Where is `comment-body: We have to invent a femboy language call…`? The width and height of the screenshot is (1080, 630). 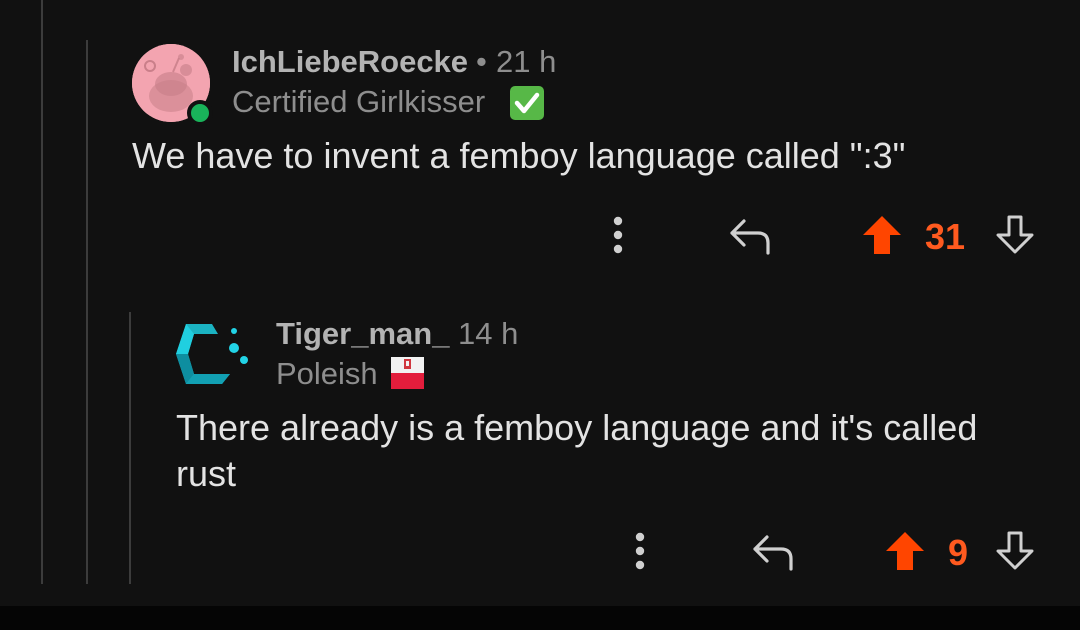 comment-body: We have to invent a femboy language call… is located at coordinates (519, 155).